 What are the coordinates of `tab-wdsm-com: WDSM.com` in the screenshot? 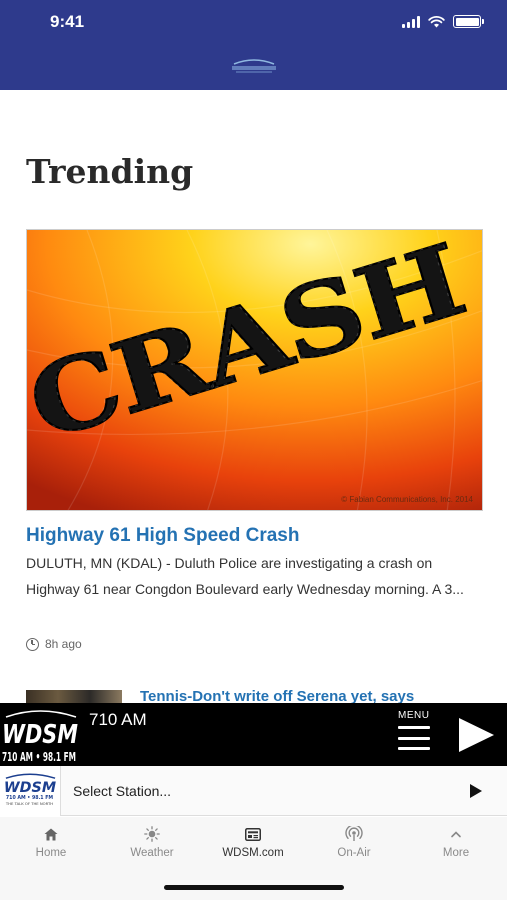 It's located at (253, 842).